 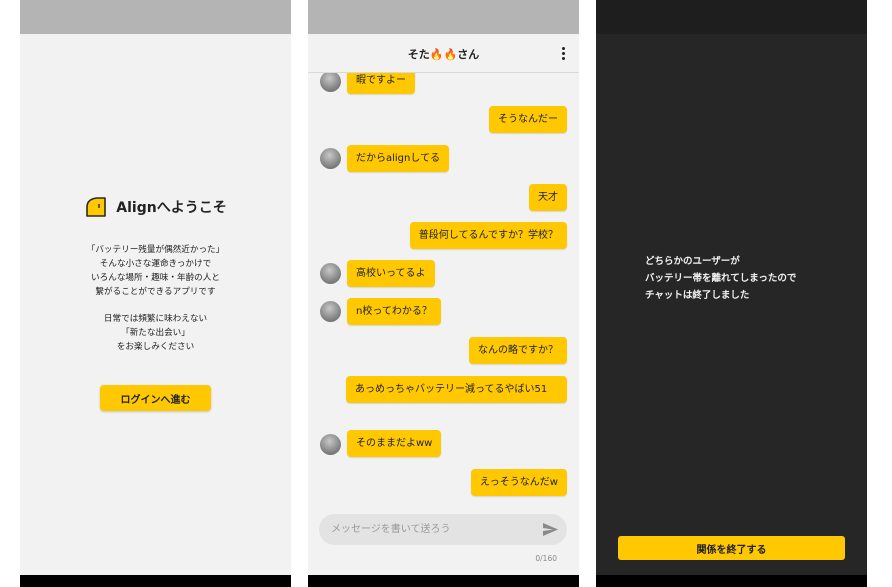 What do you see at coordinates (398, 158) in the screenshot?
I see `message-bubble-received: だからalignしてる` at bounding box center [398, 158].